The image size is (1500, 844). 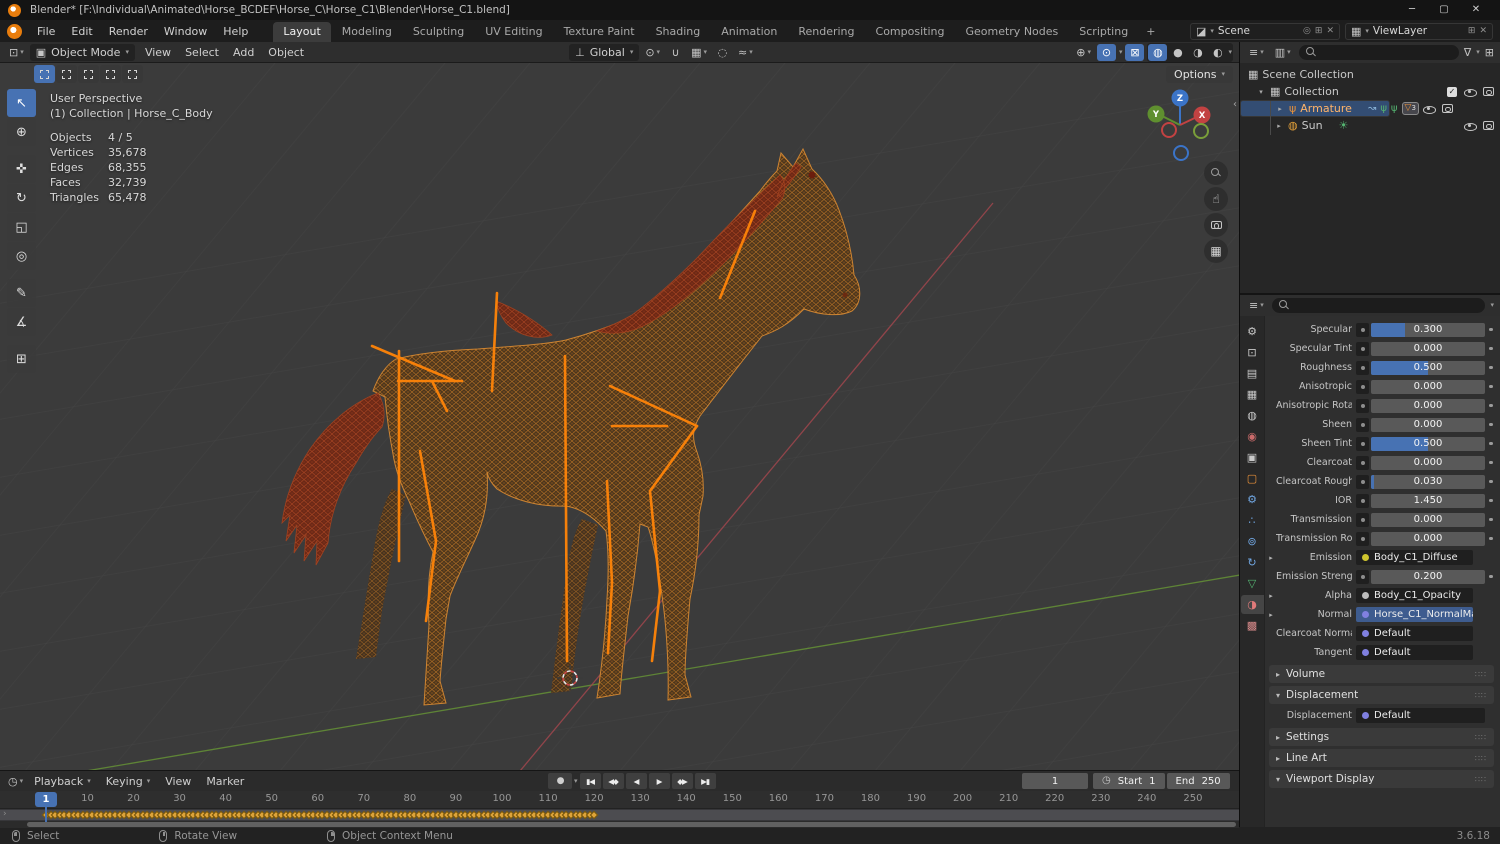 I want to click on snapping-dropdown: ▦ ▾, so click(x=699, y=52).